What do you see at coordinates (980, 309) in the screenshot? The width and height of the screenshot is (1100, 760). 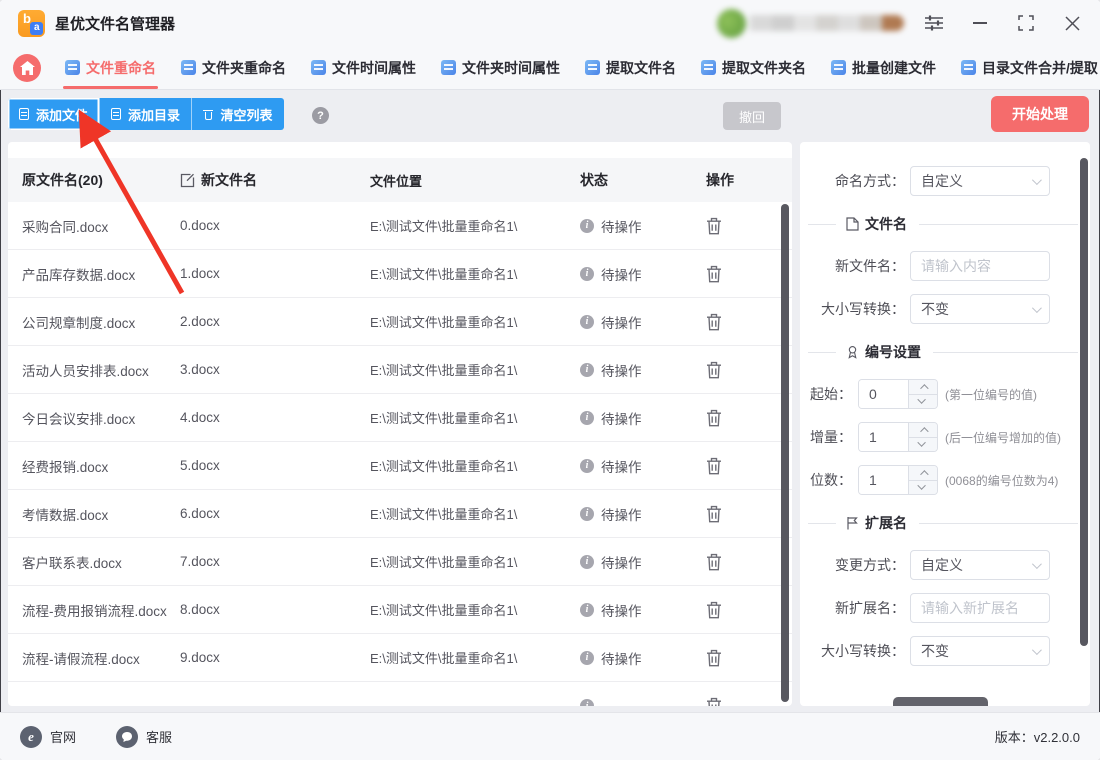 I see `case-convert-select: 不变` at bounding box center [980, 309].